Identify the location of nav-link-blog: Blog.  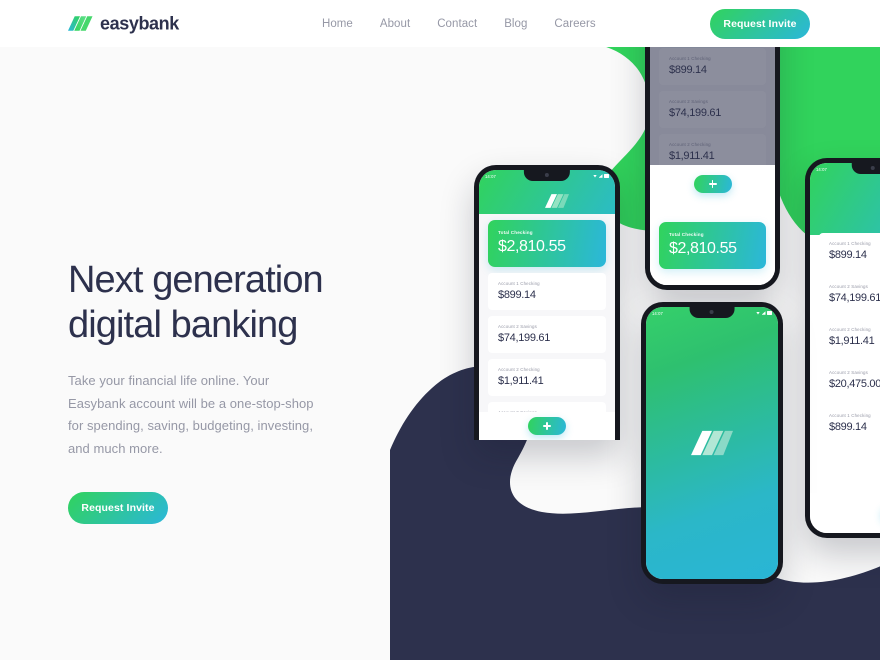
(515, 24).